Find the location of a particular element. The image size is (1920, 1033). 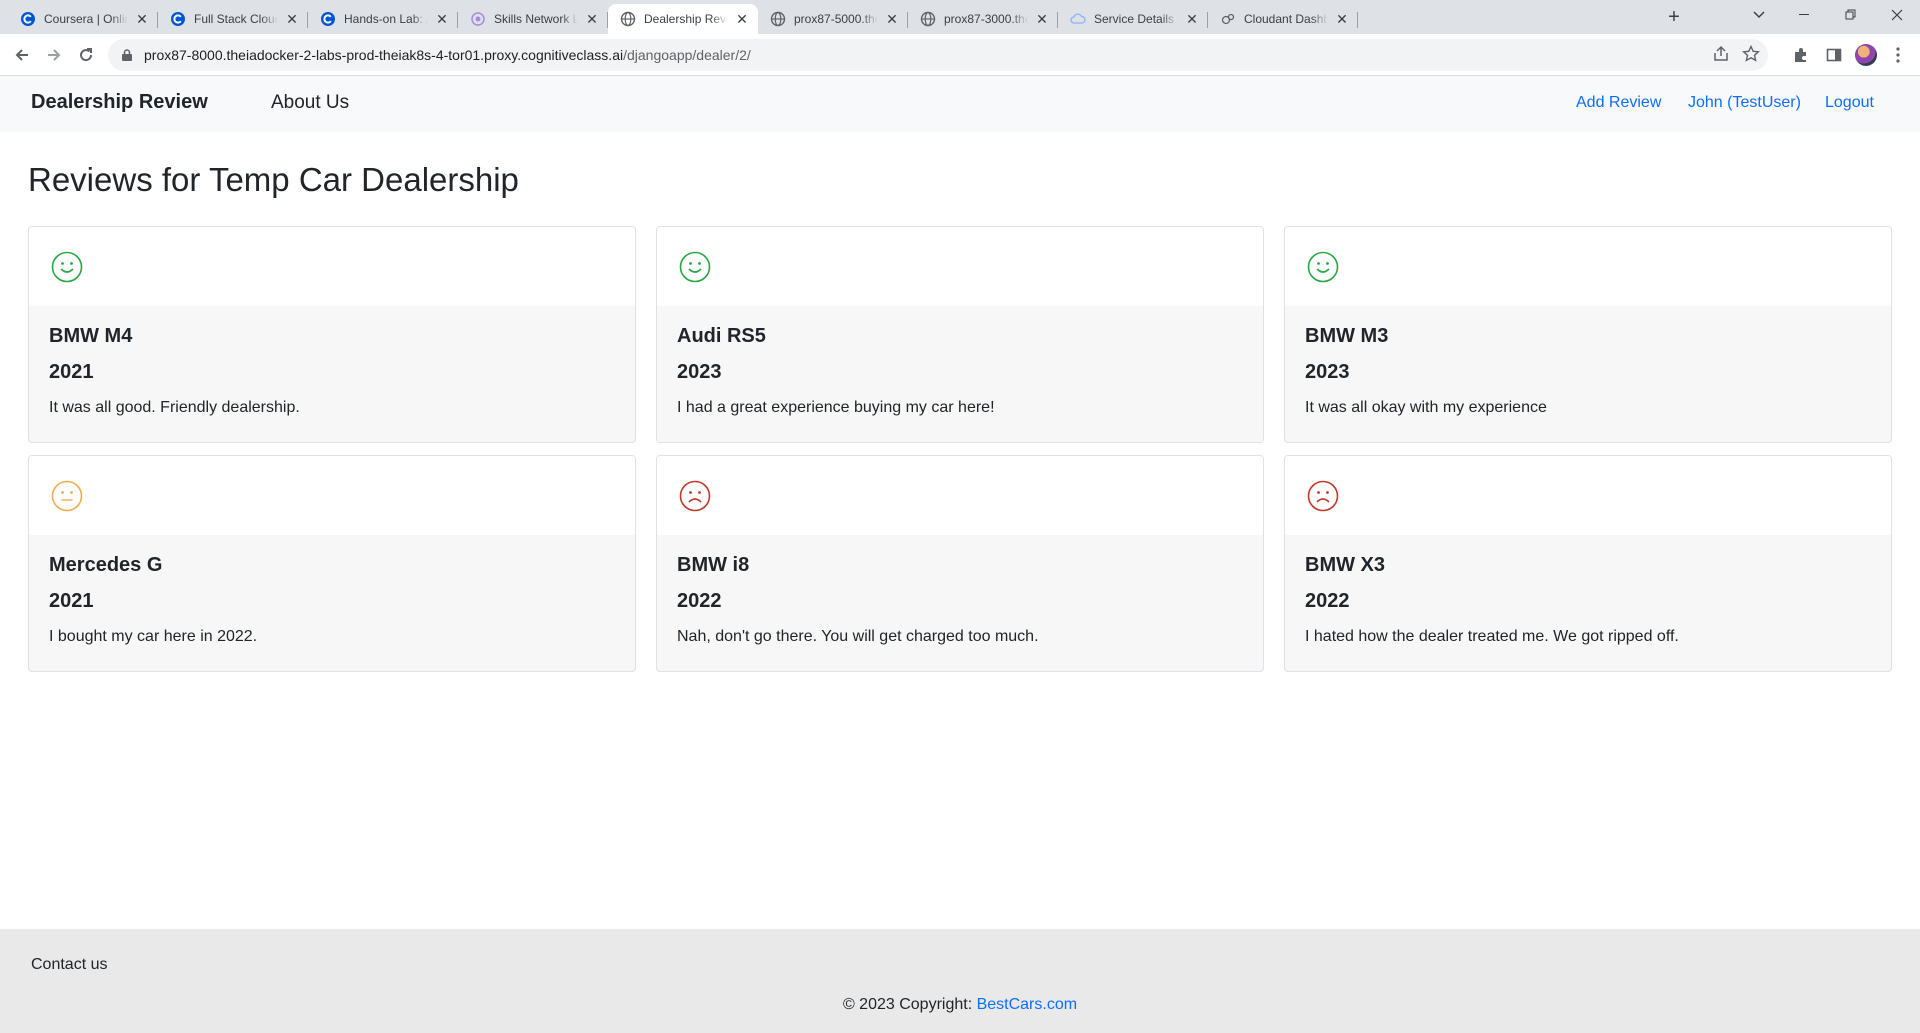

browser-tab: prox87-3000.theiadocker ✕ is located at coordinates (983, 19).